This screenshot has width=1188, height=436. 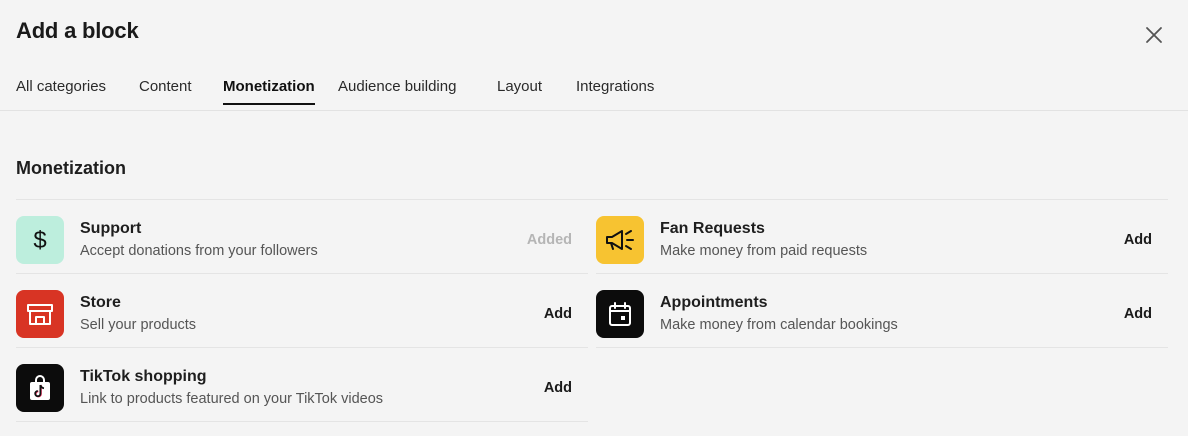 What do you see at coordinates (269, 91) in the screenshot?
I see `tab-monetization: Monetization` at bounding box center [269, 91].